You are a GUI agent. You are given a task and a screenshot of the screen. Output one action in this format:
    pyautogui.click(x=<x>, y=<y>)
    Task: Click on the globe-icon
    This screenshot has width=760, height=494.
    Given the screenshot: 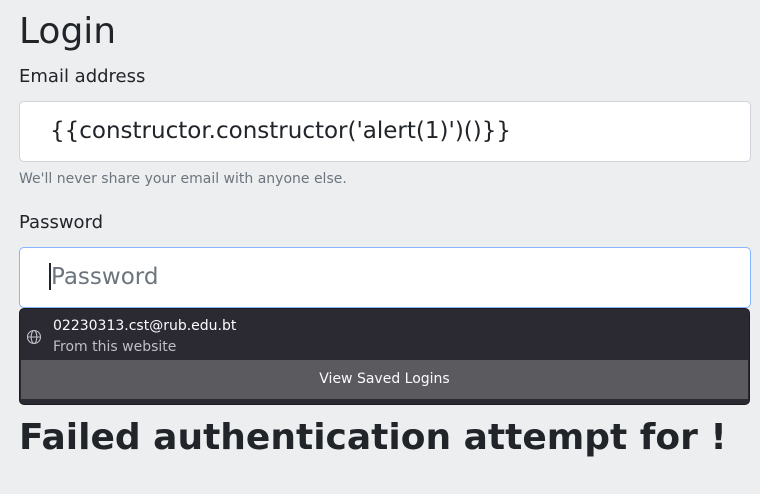 What is the action you would take?
    pyautogui.click(x=34, y=337)
    